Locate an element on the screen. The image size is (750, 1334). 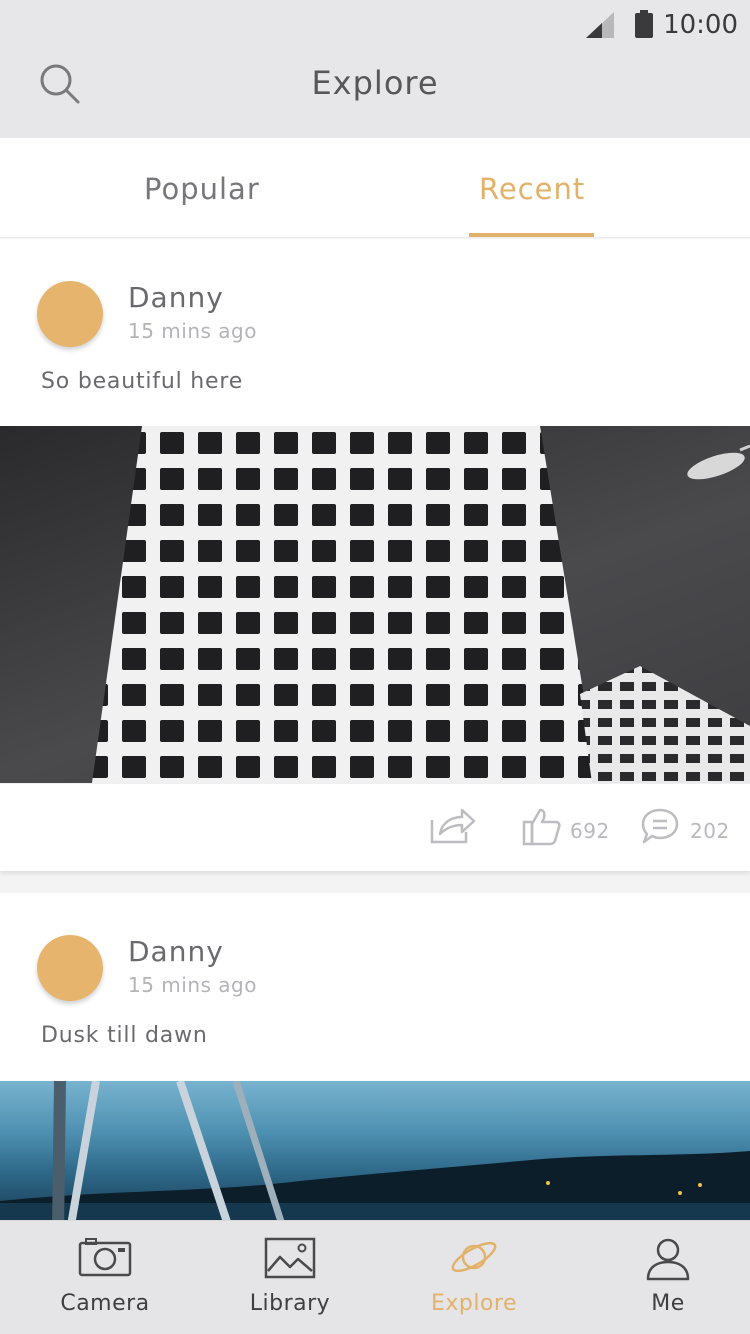
nav-explore: Explore is located at coordinates (474, 1277).